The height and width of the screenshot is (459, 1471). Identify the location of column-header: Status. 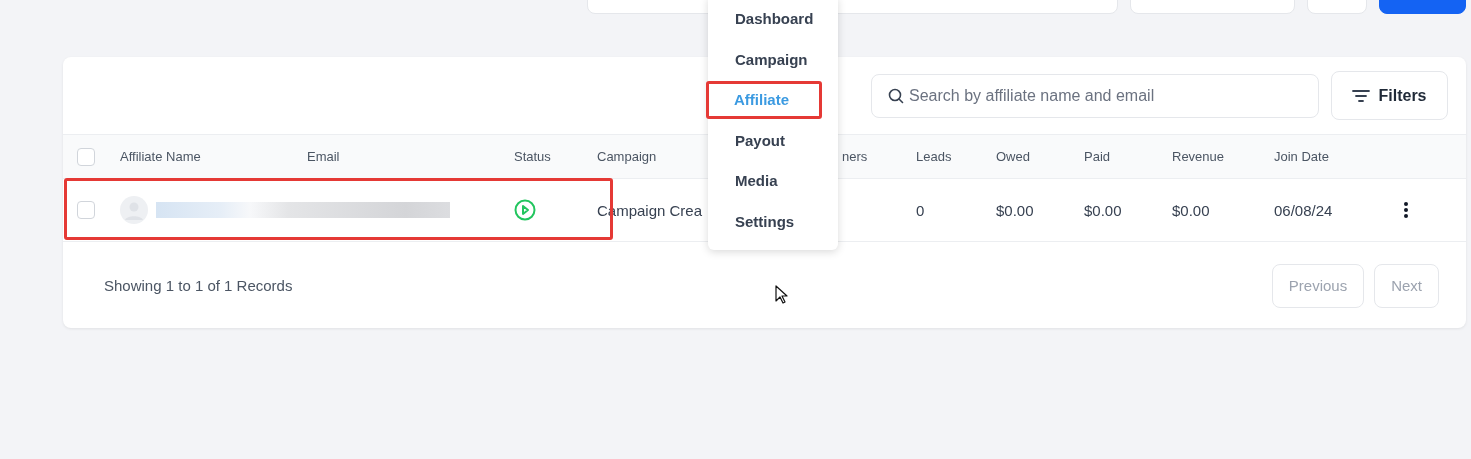
(532, 156).